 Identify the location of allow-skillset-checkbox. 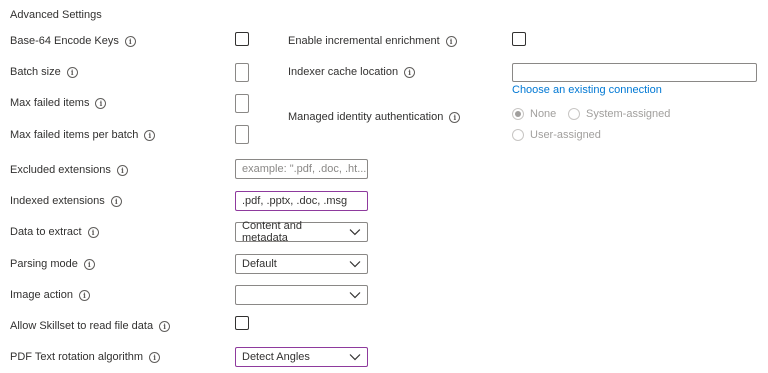
(242, 323).